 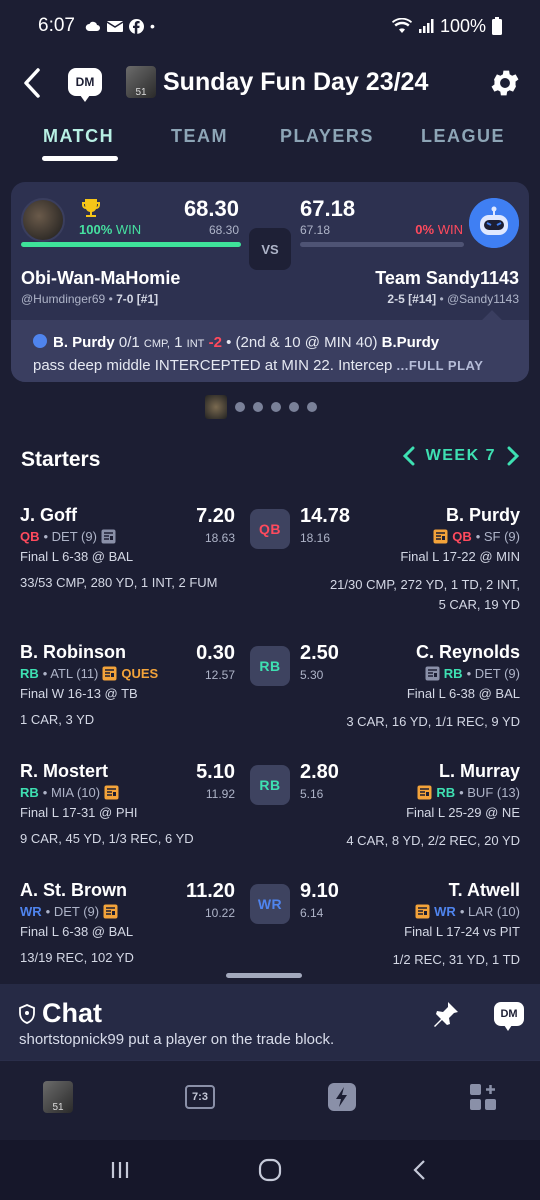 I want to click on right-player-name: C. Reynolds, so click(x=468, y=652).